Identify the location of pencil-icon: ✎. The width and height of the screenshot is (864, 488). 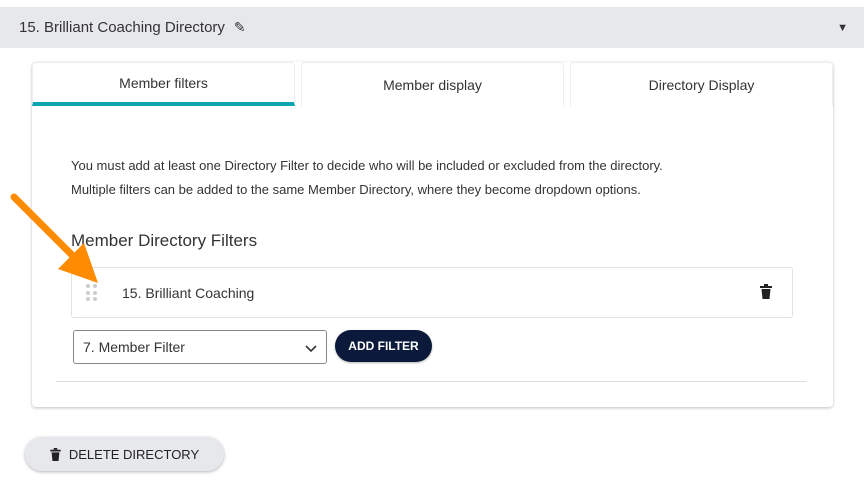
(240, 27).